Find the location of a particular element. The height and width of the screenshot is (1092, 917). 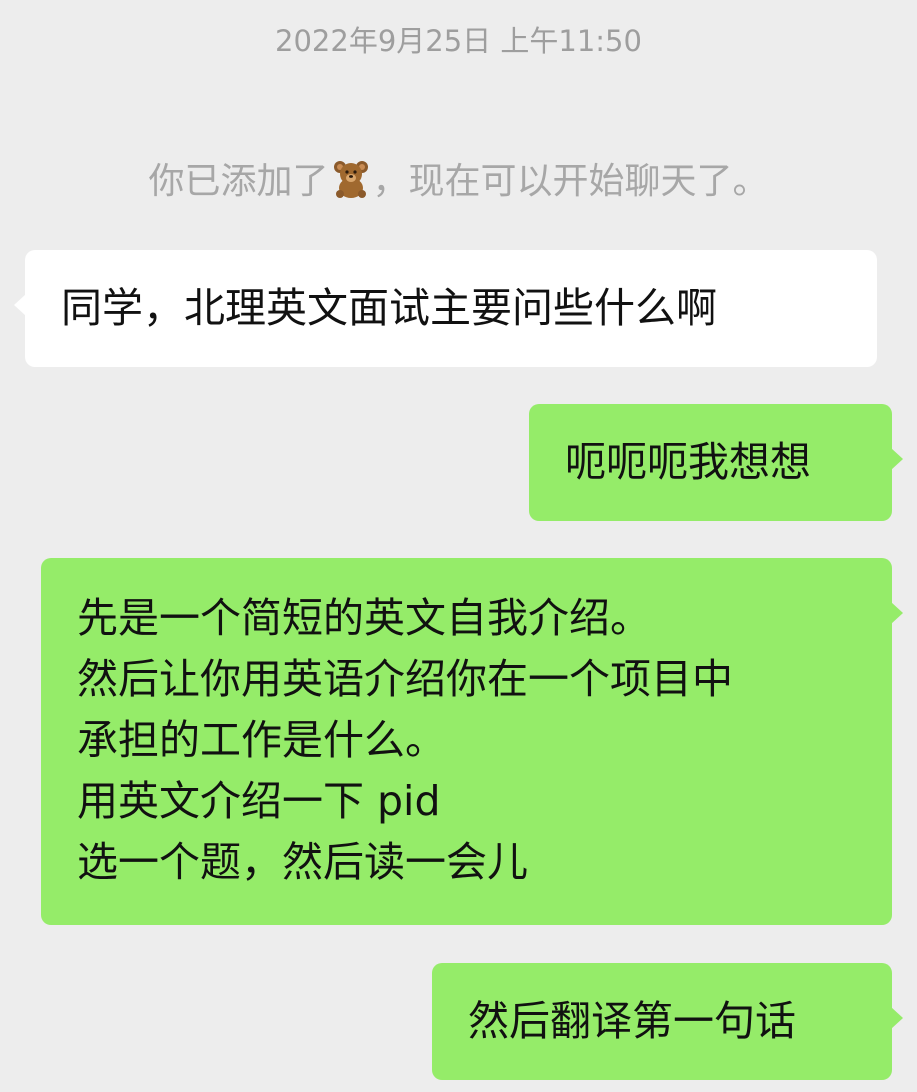

teddy-bear-icon is located at coordinates (351, 179).